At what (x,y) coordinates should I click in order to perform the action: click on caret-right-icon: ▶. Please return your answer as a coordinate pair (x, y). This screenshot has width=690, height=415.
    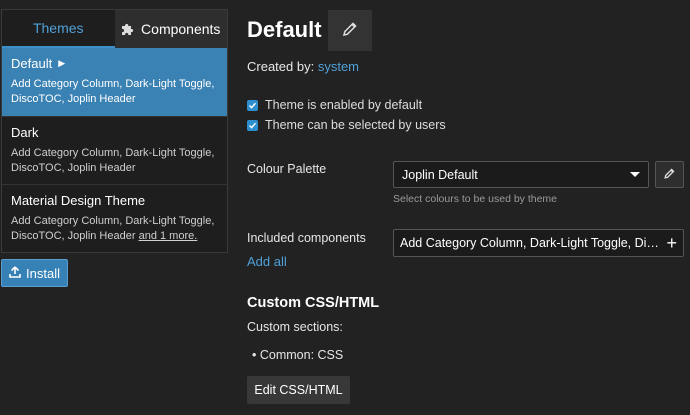
    Looking at the image, I should click on (62, 63).